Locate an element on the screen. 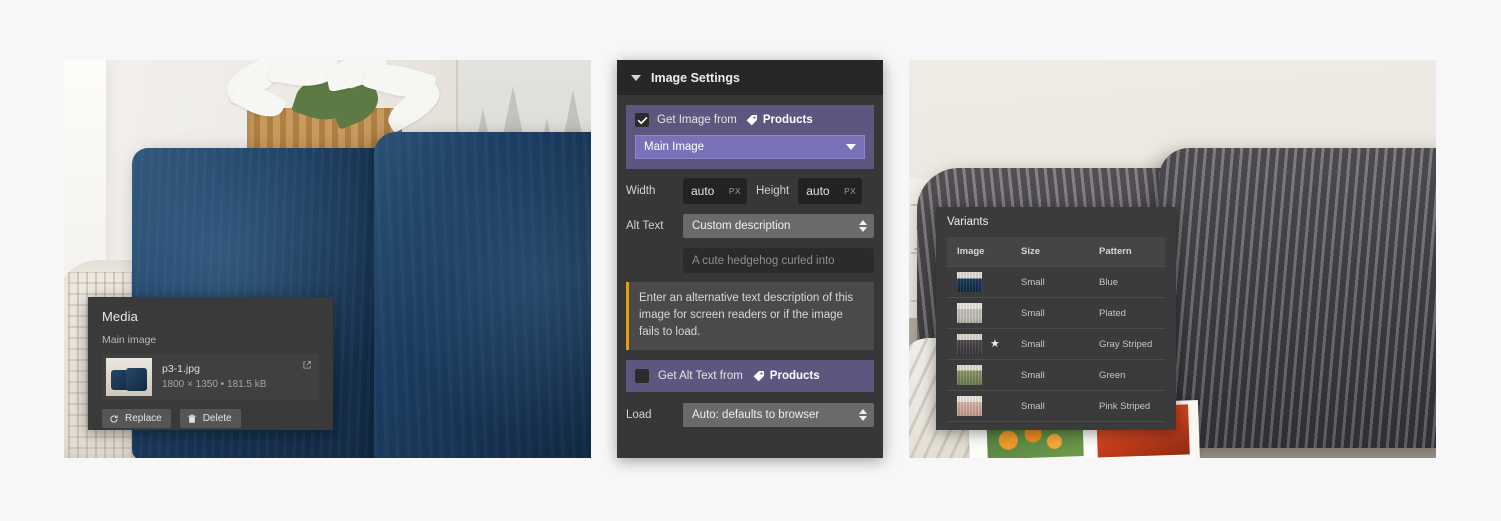 The width and height of the screenshot is (1501, 521). variant-image-cell: ★ is located at coordinates (984, 344).